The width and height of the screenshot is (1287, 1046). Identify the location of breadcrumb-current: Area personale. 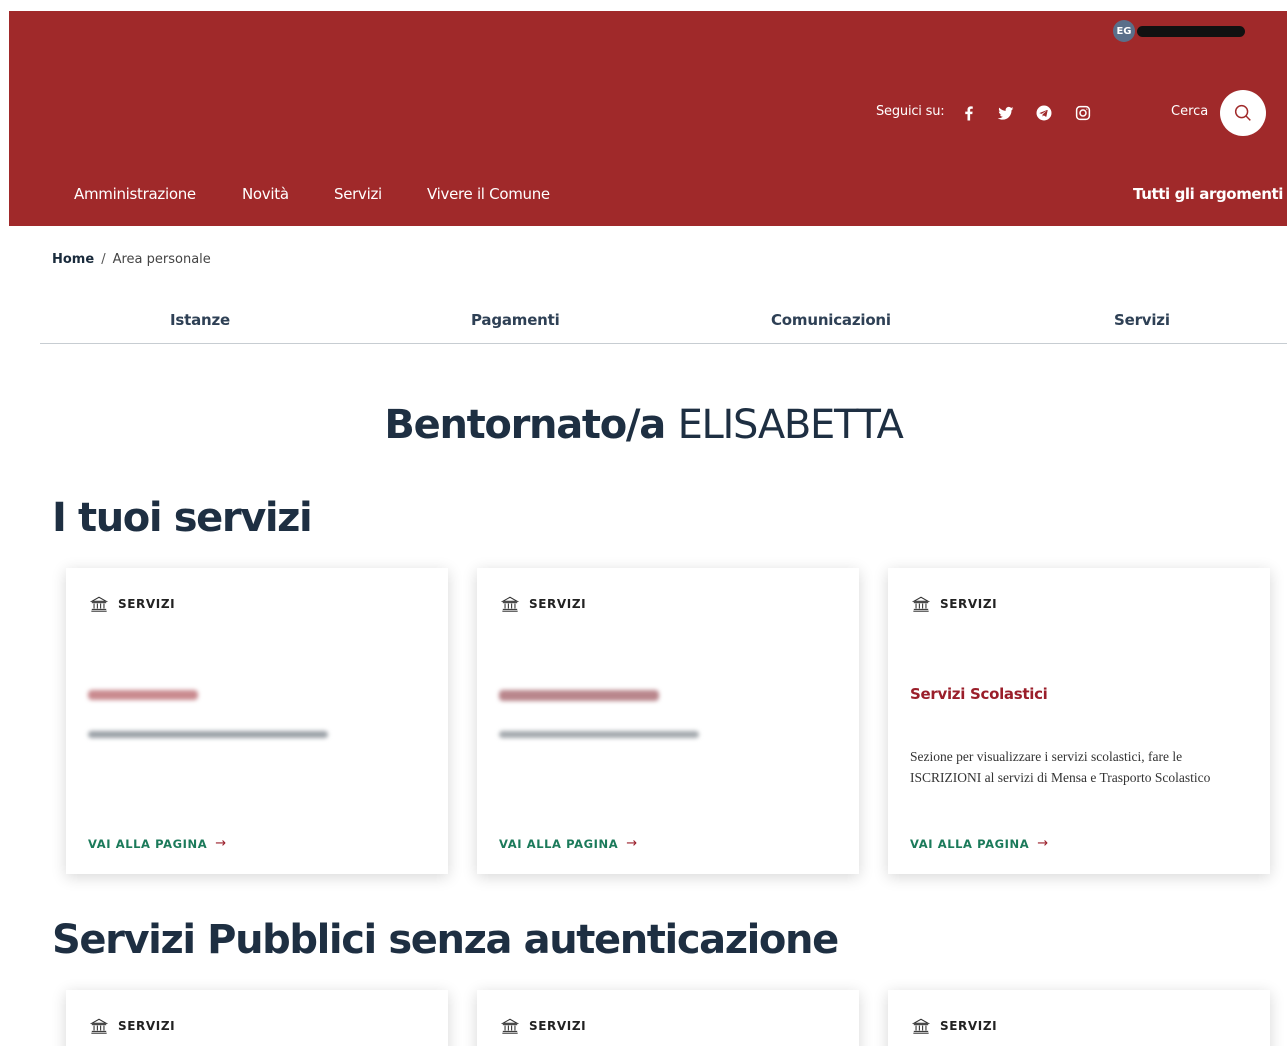
(161, 259).